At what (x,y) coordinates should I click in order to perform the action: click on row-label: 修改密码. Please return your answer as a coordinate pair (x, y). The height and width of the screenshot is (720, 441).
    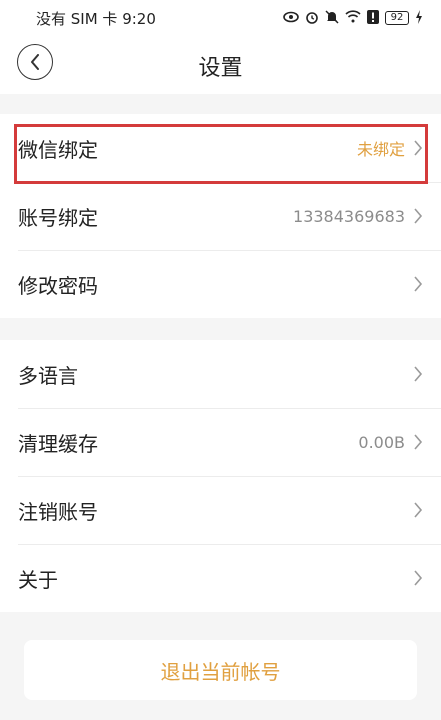
    Looking at the image, I should click on (58, 285).